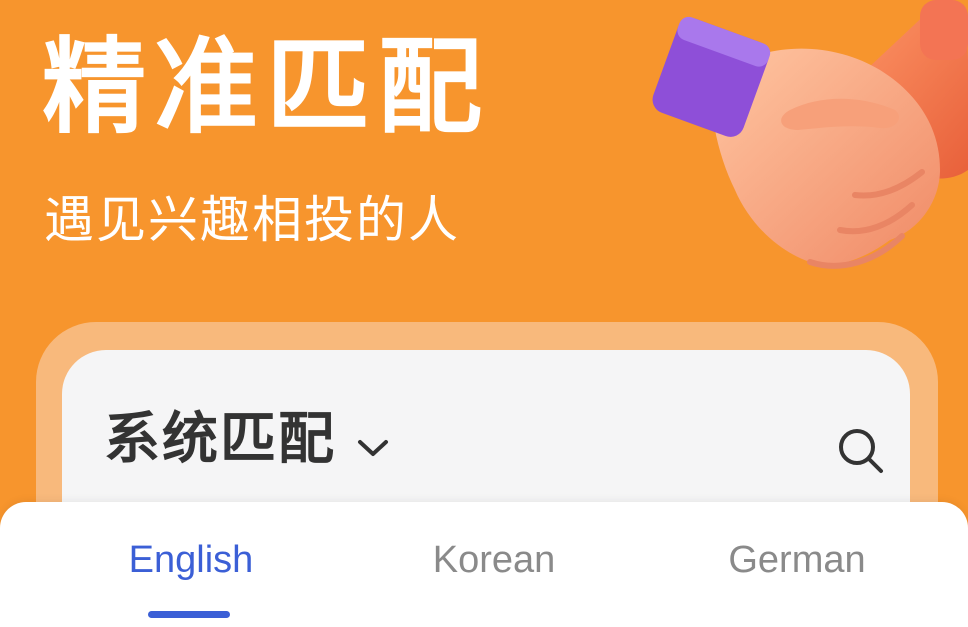  What do you see at coordinates (220, 439) in the screenshot?
I see `match-mode-label: 系统匹配` at bounding box center [220, 439].